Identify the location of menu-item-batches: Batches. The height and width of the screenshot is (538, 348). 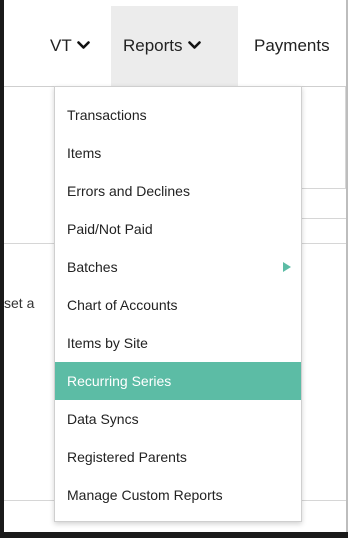
(178, 267).